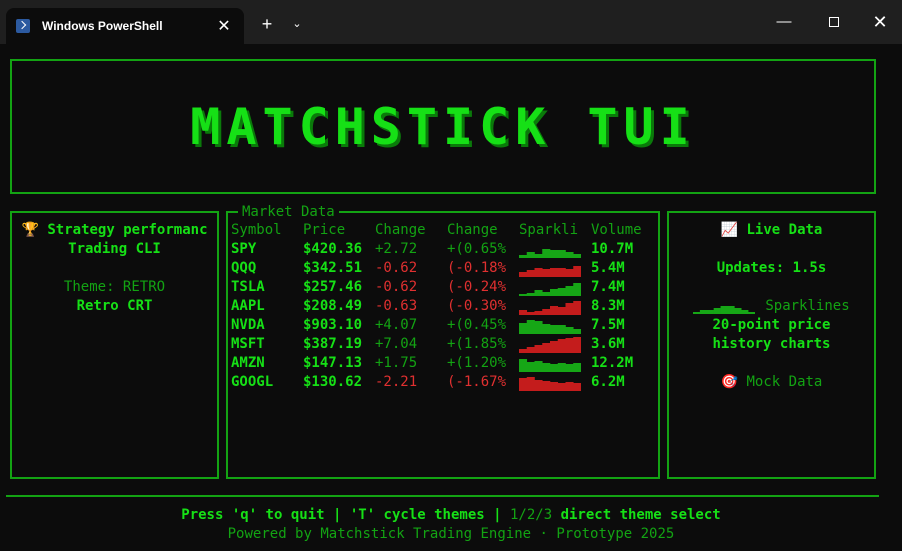  Describe the element at coordinates (612, 363) in the screenshot. I see `cell-volume: 12.2M` at that location.